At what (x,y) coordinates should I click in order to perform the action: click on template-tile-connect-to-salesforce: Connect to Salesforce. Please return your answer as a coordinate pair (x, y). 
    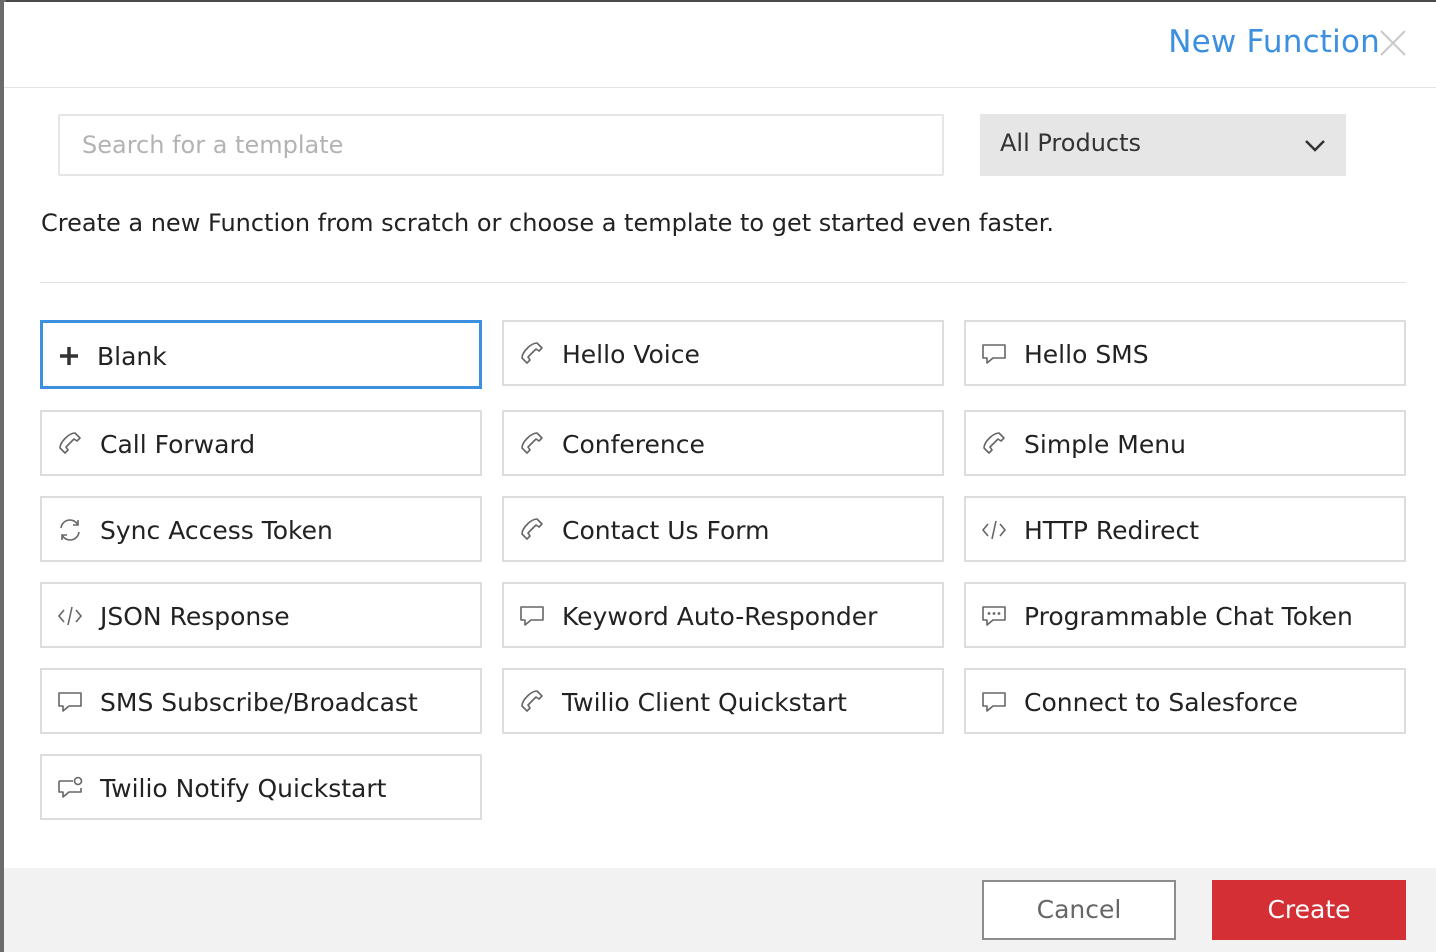
    Looking at the image, I should click on (1185, 701).